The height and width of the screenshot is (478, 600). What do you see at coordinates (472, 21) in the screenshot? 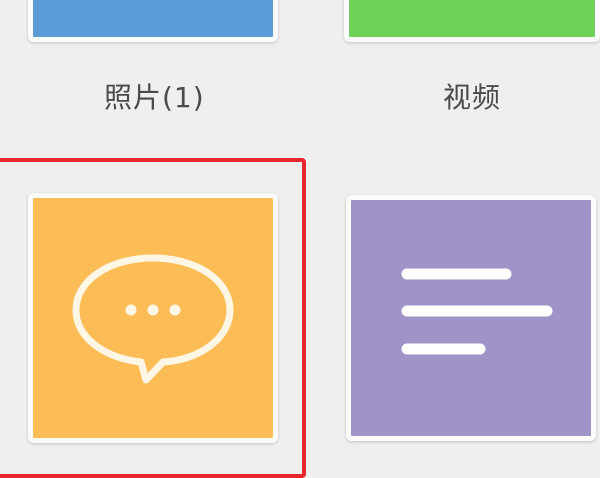
I see `video-tile` at bounding box center [472, 21].